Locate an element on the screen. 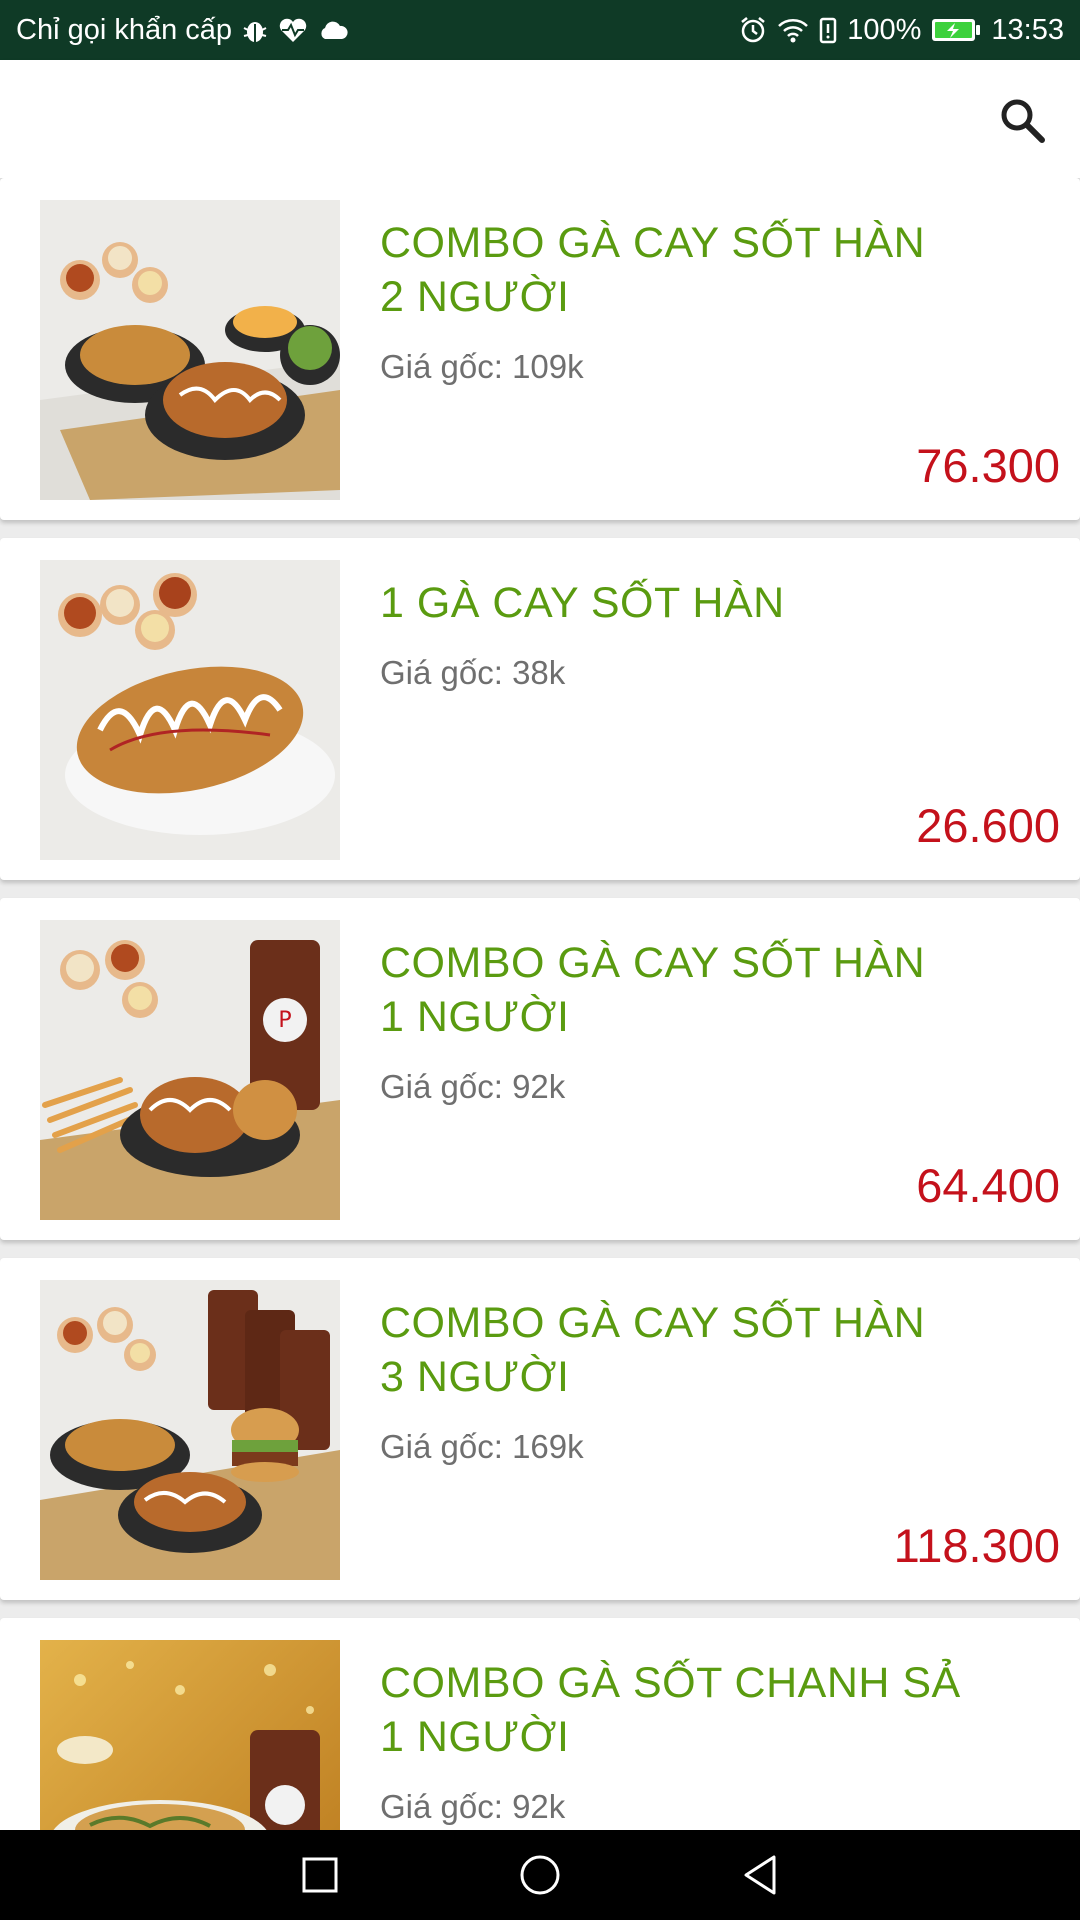 The image size is (1080, 1920). product-title: COMBO GÀ SỐT CHANH SẢ 1 NGƯỜI is located at coordinates (710, 1710).